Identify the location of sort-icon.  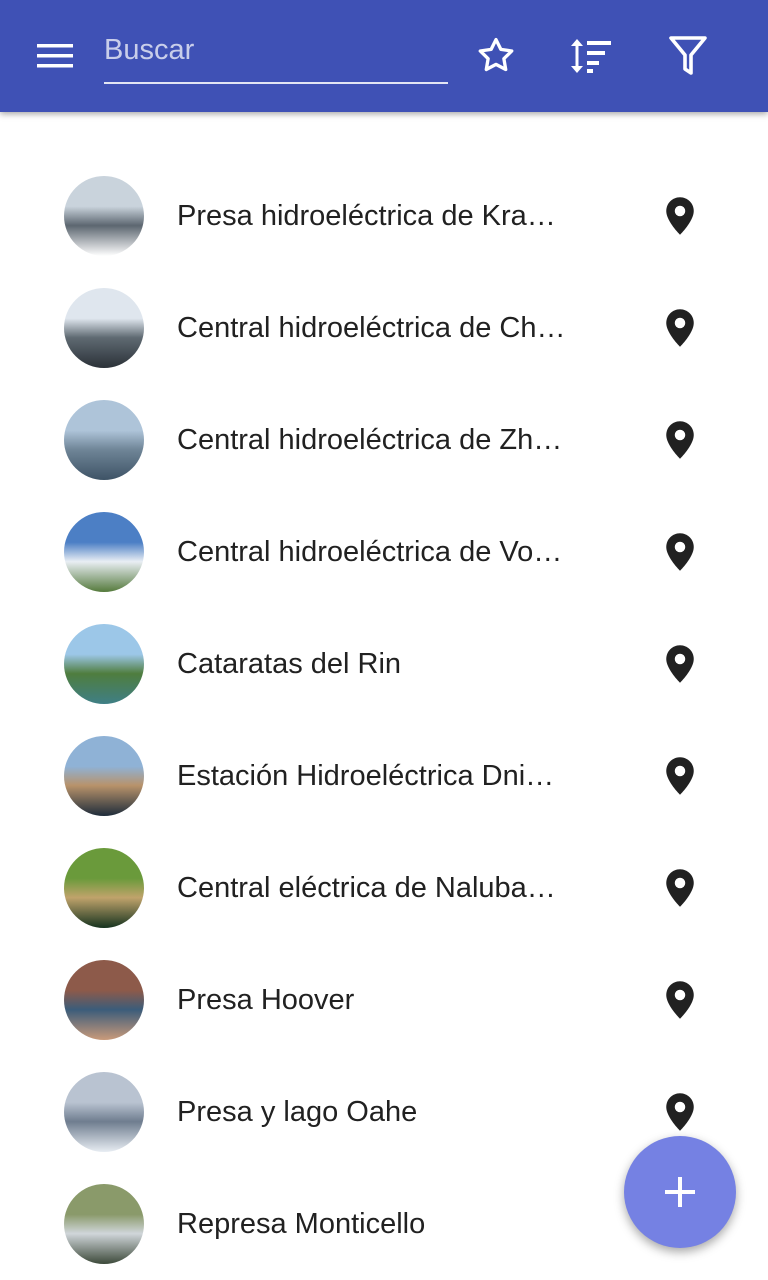
(591, 56).